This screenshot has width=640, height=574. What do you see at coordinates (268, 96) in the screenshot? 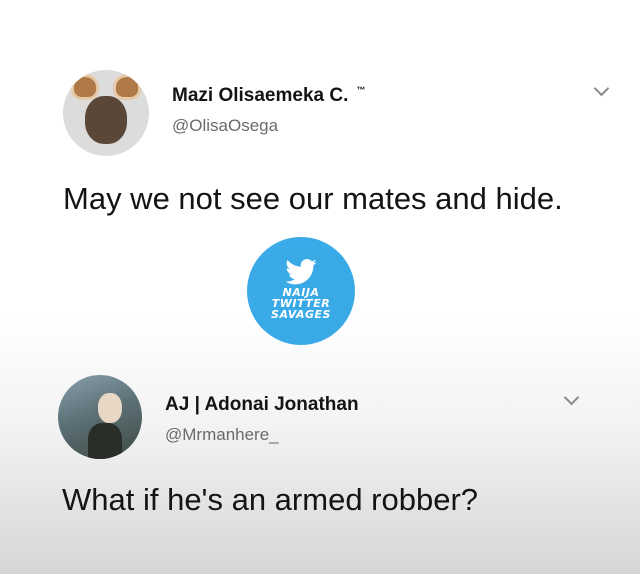
I see `user-display-name: Mazi Olisaemeka C. ™` at bounding box center [268, 96].